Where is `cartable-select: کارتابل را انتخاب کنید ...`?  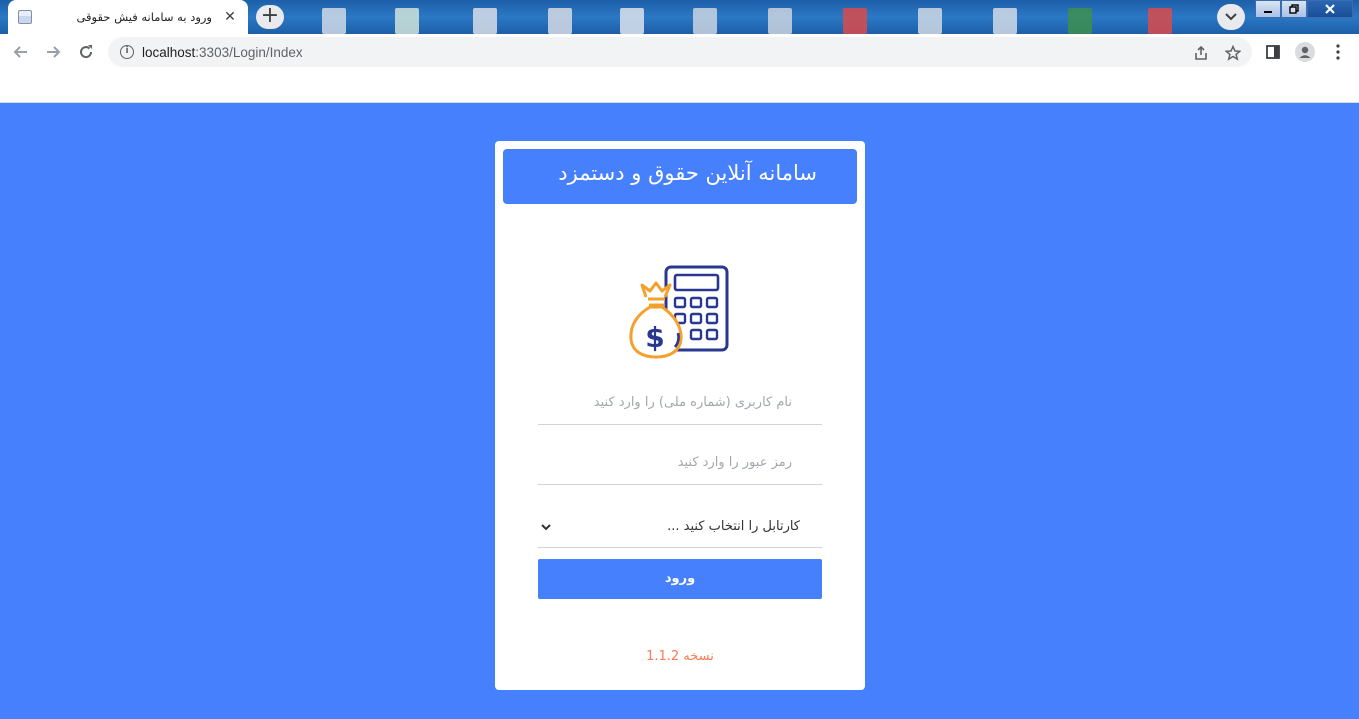 cartable-select: کارتابل را انتخاب کنید ... is located at coordinates (680, 527).